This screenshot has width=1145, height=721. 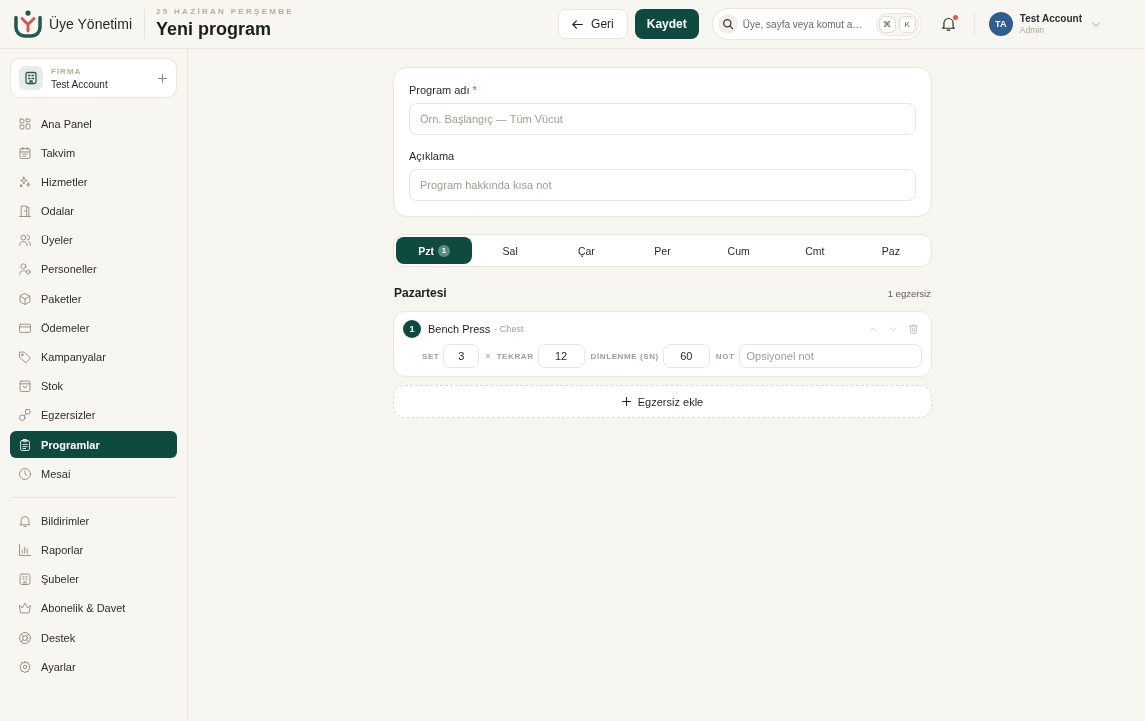 I want to click on cube-icon, so click(x=25, y=298).